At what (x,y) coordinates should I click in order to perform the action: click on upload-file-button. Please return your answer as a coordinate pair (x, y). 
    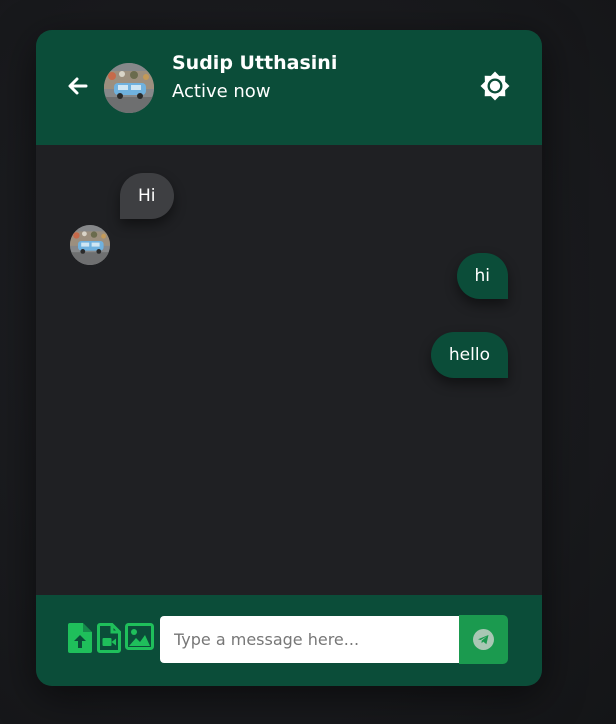
    Looking at the image, I should click on (80, 640).